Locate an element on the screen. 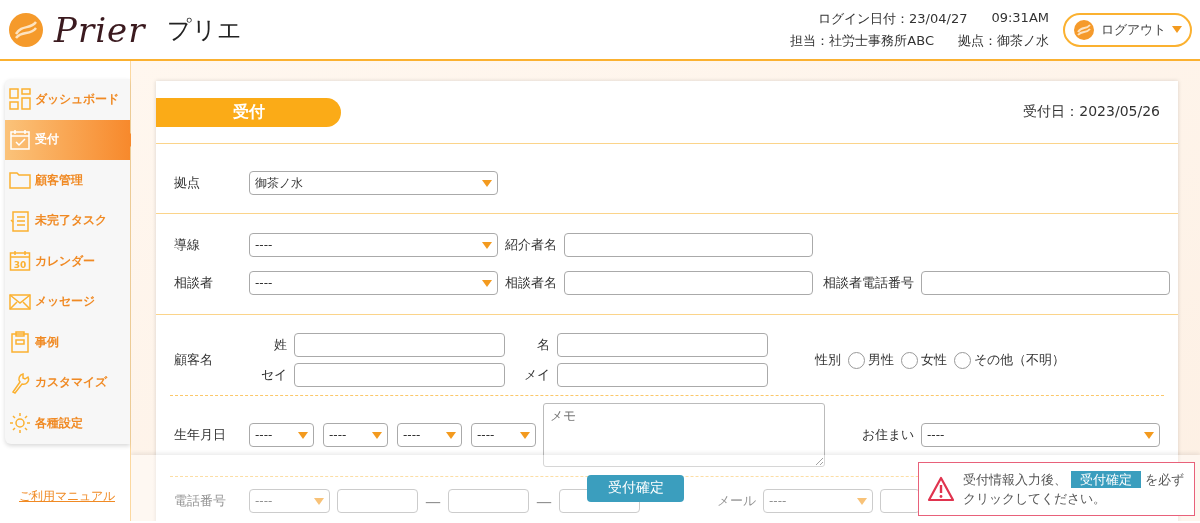 This screenshot has width=1200, height=523. page-title: 受付 is located at coordinates (248, 112).